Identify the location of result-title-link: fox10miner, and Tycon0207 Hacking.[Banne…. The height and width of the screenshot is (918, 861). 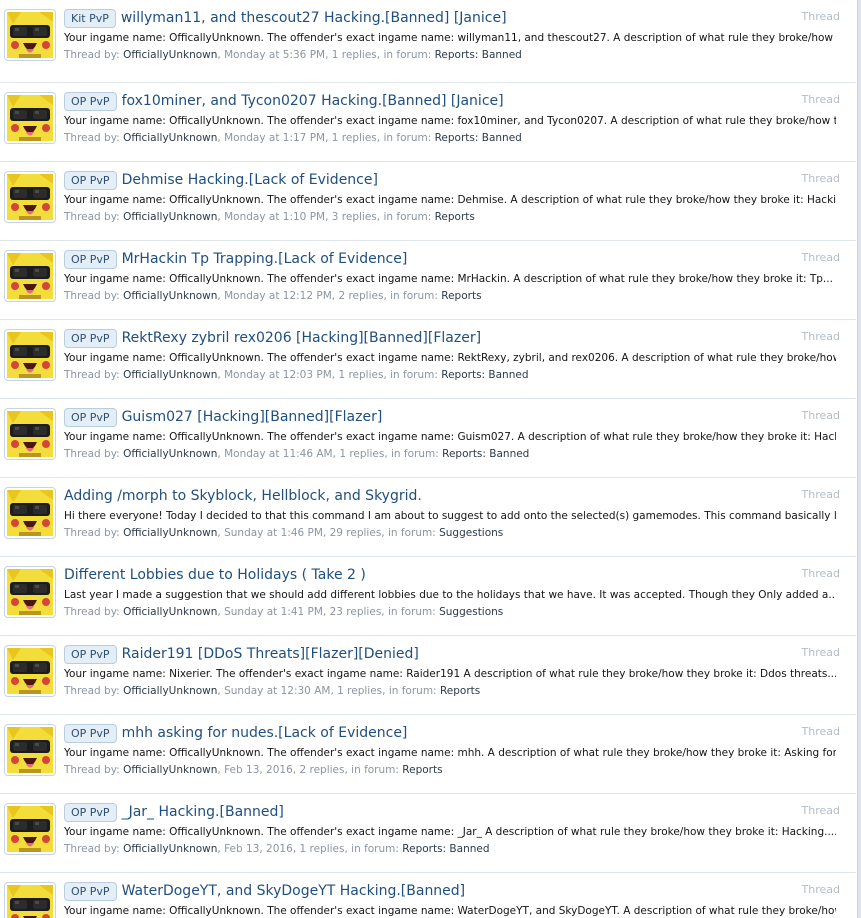
(313, 101).